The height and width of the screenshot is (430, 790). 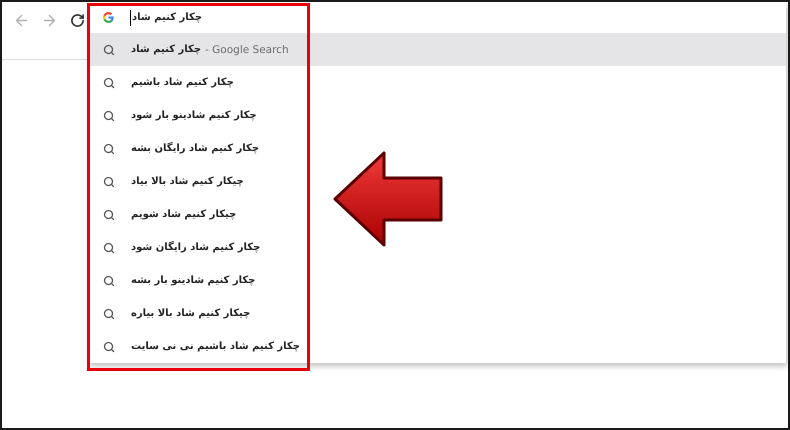 What do you see at coordinates (190, 313) in the screenshot?
I see `suggestion-text: چیکار کنیم شاد بالا بیاره` at bounding box center [190, 313].